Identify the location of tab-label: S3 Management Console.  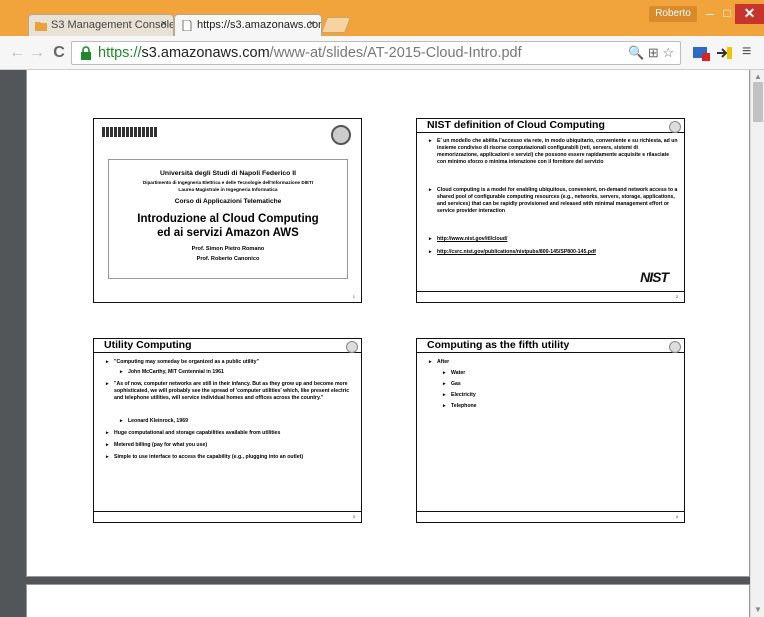
(112, 25).